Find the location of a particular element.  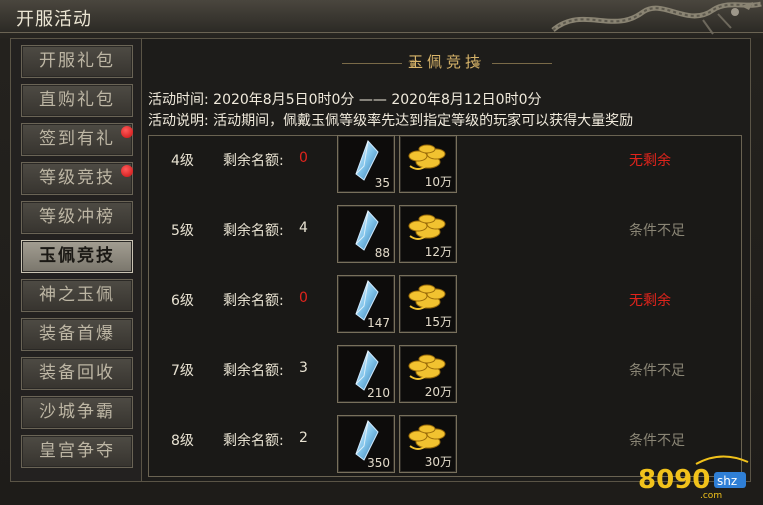

tab-4: 等级竞技 is located at coordinates (77, 178).